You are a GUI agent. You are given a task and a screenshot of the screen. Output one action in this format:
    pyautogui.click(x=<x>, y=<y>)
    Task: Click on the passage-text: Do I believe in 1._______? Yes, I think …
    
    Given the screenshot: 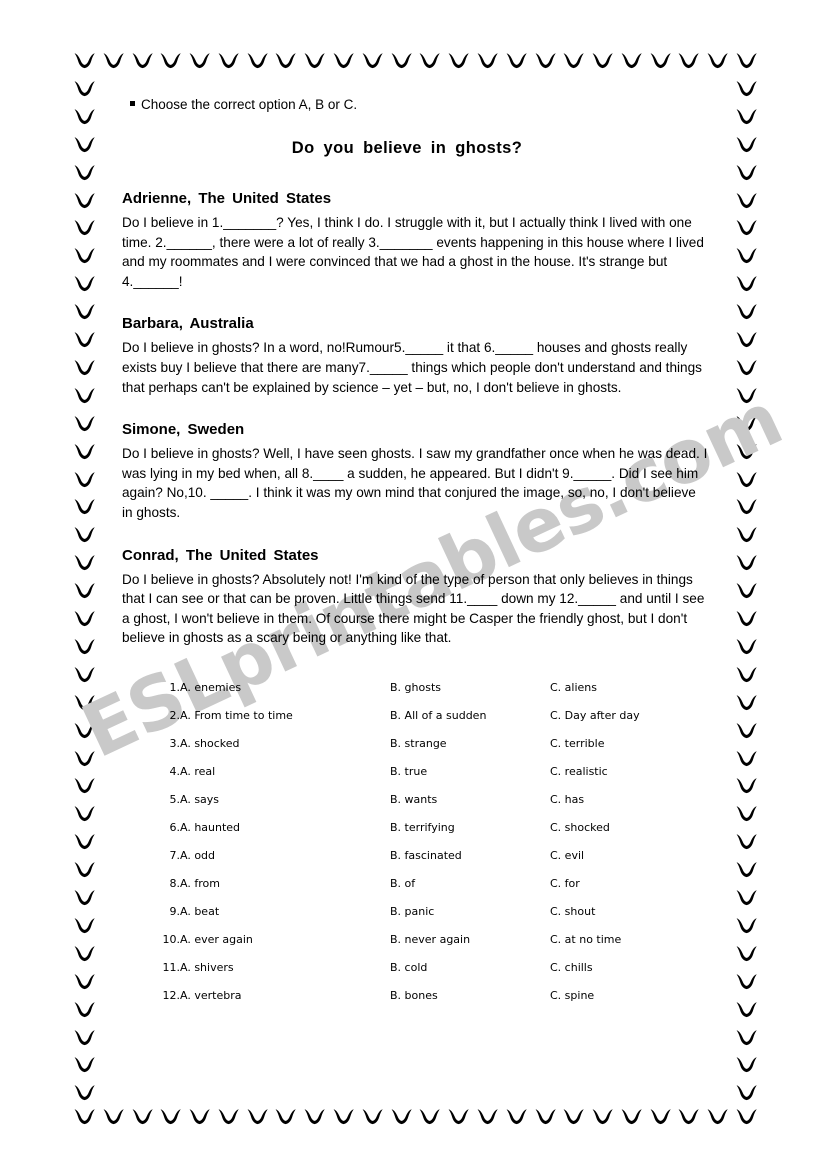 What is the action you would take?
    pyautogui.click(x=413, y=252)
    